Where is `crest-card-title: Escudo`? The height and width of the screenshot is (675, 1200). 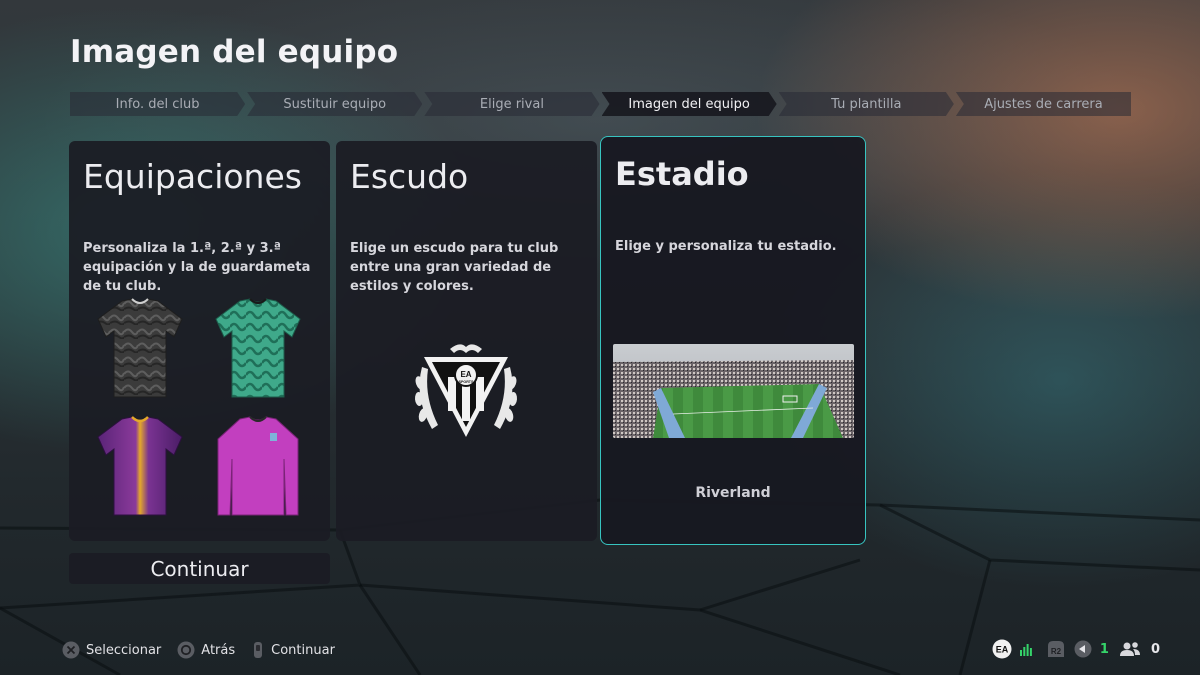 crest-card-title: Escudo is located at coordinates (409, 176).